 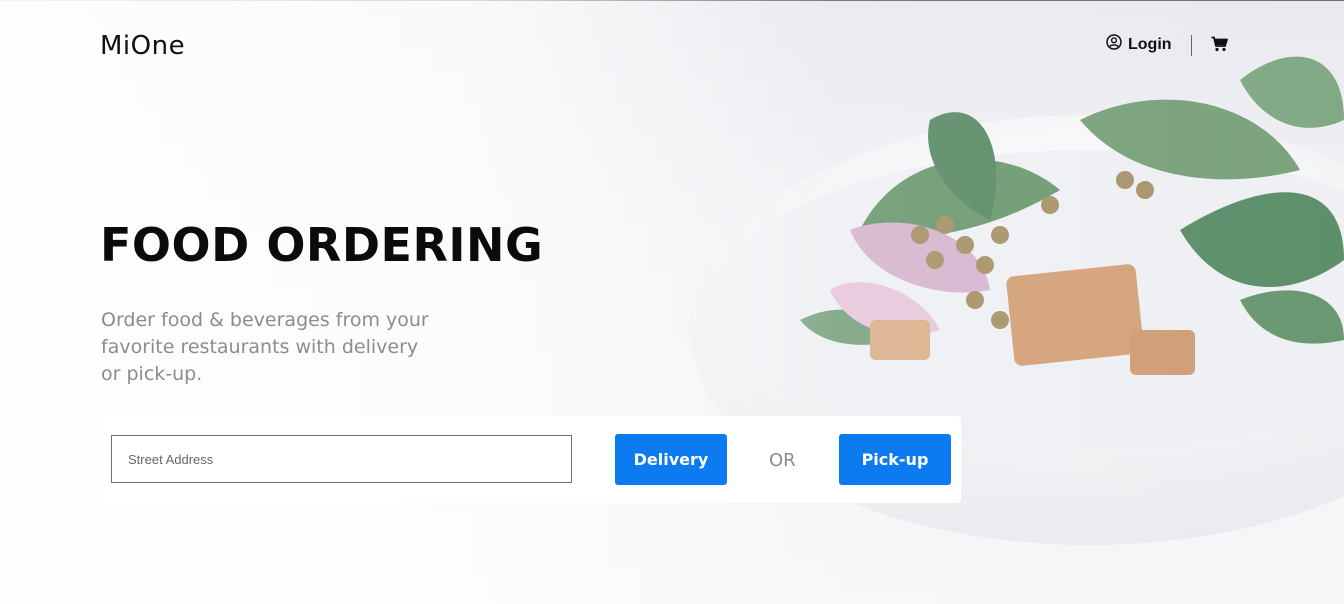 What do you see at coordinates (1150, 44) in the screenshot?
I see `login-label: Login` at bounding box center [1150, 44].